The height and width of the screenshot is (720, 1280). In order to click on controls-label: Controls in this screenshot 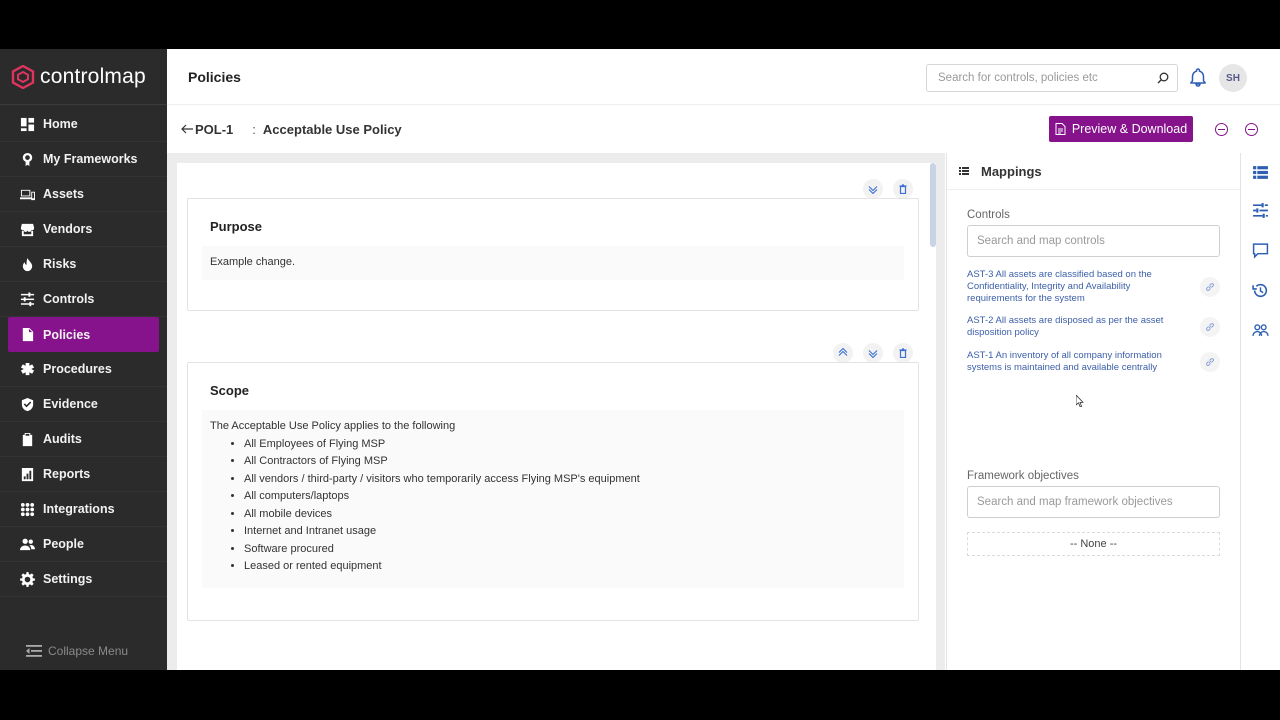, I will do `click(988, 215)`.